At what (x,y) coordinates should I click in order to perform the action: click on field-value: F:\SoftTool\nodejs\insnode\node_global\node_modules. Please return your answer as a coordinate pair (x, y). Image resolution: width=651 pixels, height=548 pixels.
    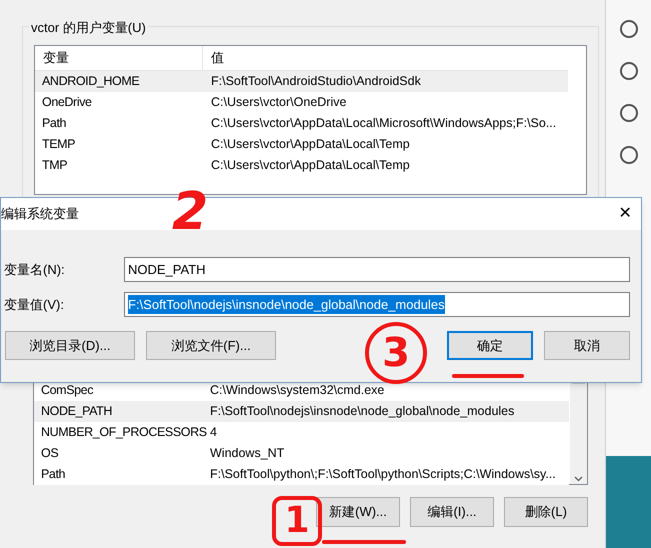
    Looking at the image, I should click on (286, 304).